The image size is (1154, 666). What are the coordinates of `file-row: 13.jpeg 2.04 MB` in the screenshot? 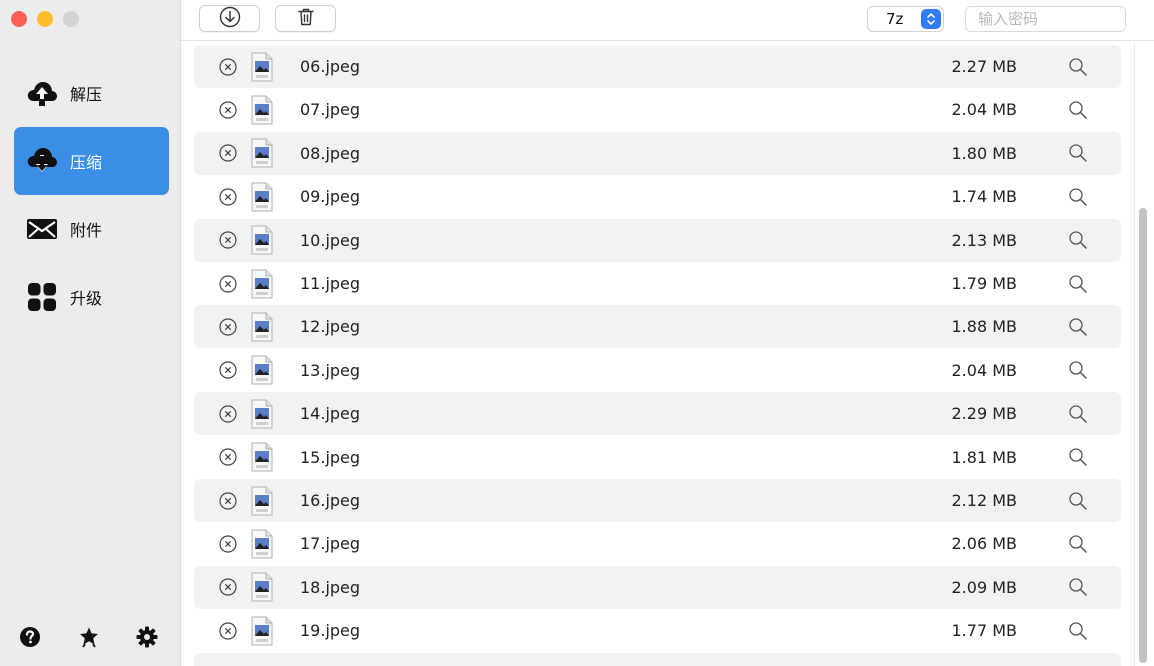 It's located at (657, 370).